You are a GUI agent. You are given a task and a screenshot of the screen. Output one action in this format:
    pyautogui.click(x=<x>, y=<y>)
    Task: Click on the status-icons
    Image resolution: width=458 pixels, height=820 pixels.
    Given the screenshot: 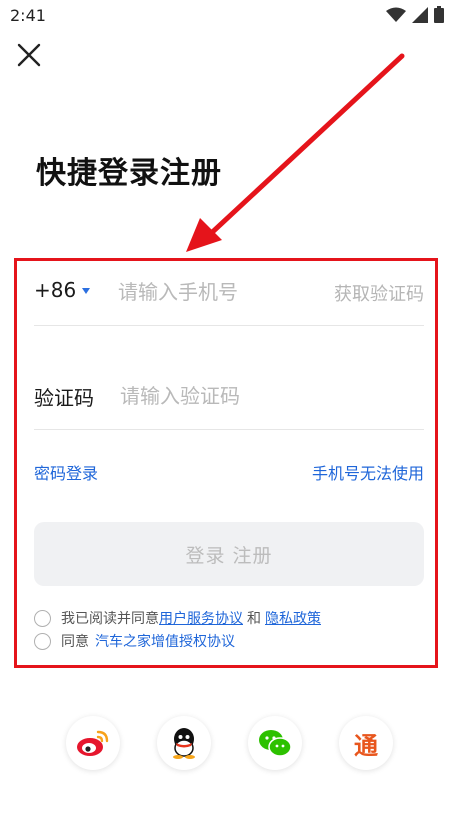 What is the action you would take?
    pyautogui.click(x=415, y=14)
    